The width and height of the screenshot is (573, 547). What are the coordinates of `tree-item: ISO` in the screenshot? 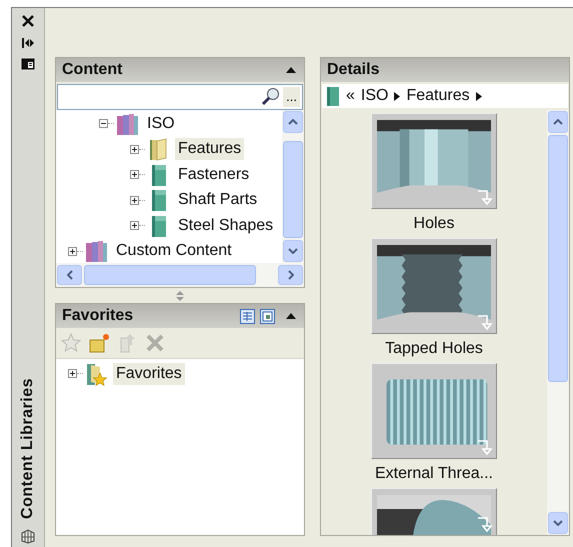 It's located at (161, 123).